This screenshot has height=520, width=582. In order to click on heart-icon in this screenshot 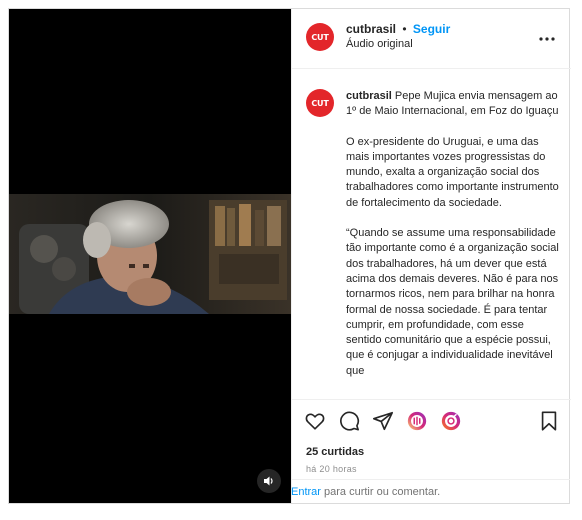, I will do `click(315, 421)`.